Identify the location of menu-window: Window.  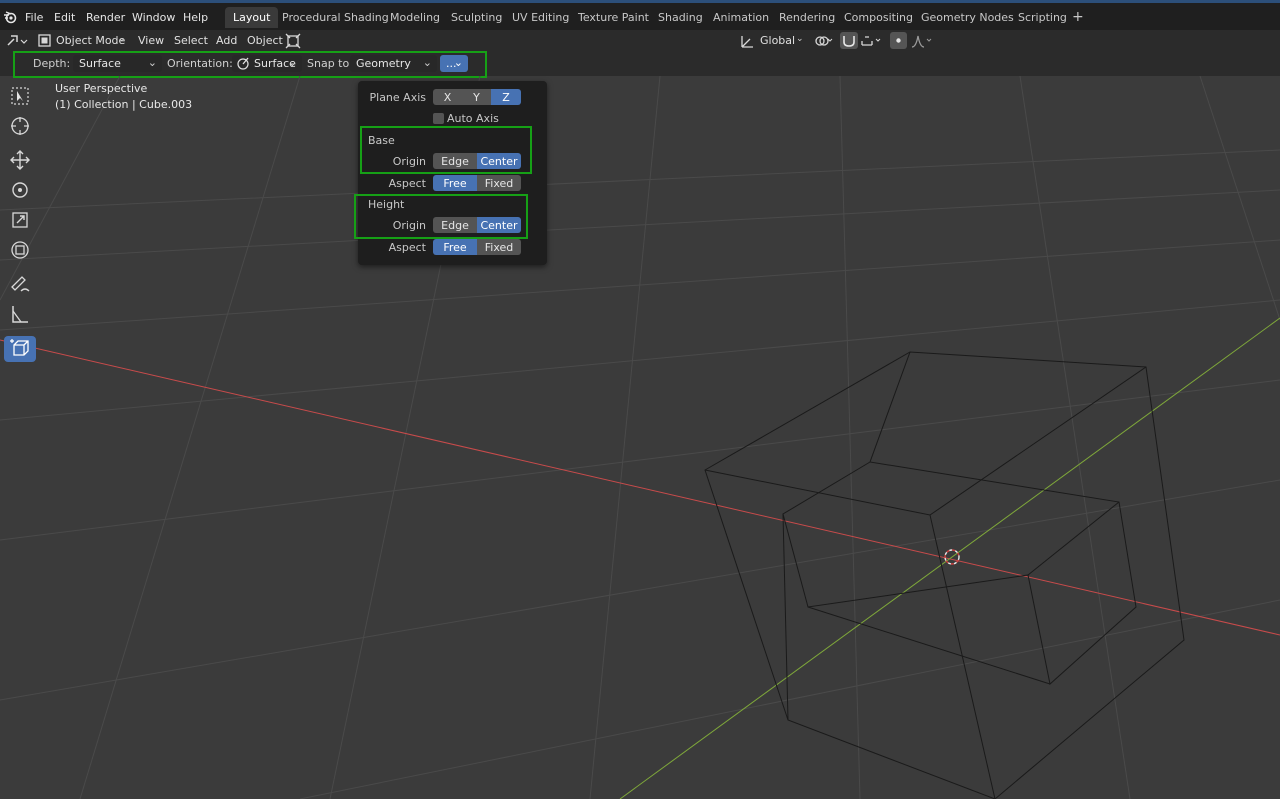
(153, 17).